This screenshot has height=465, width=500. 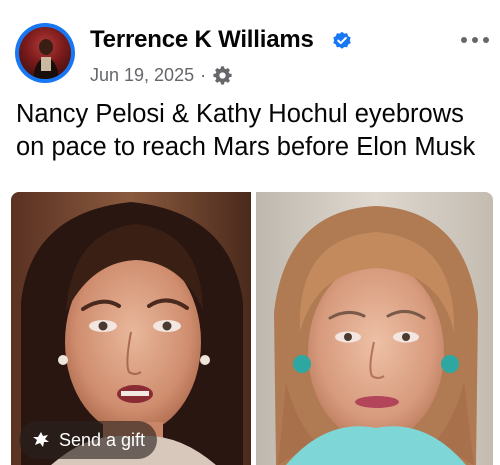 I want to click on send-gift-button: Send a gift, so click(x=88, y=440).